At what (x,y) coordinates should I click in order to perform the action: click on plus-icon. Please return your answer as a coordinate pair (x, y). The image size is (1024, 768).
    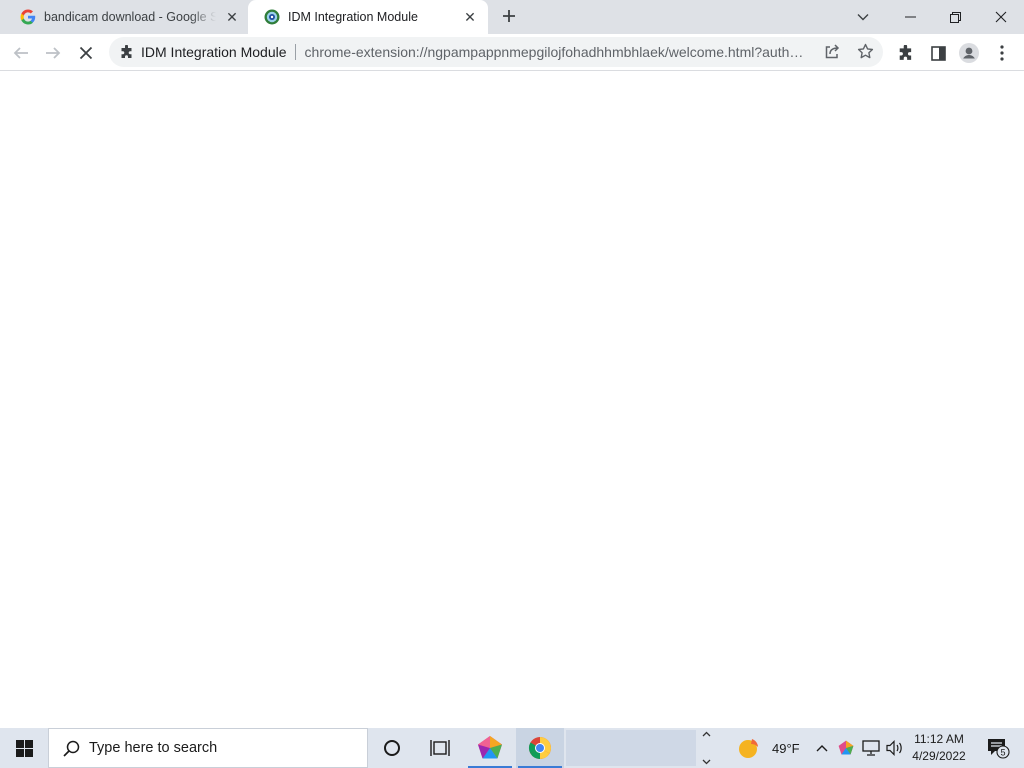
    Looking at the image, I should click on (509, 16).